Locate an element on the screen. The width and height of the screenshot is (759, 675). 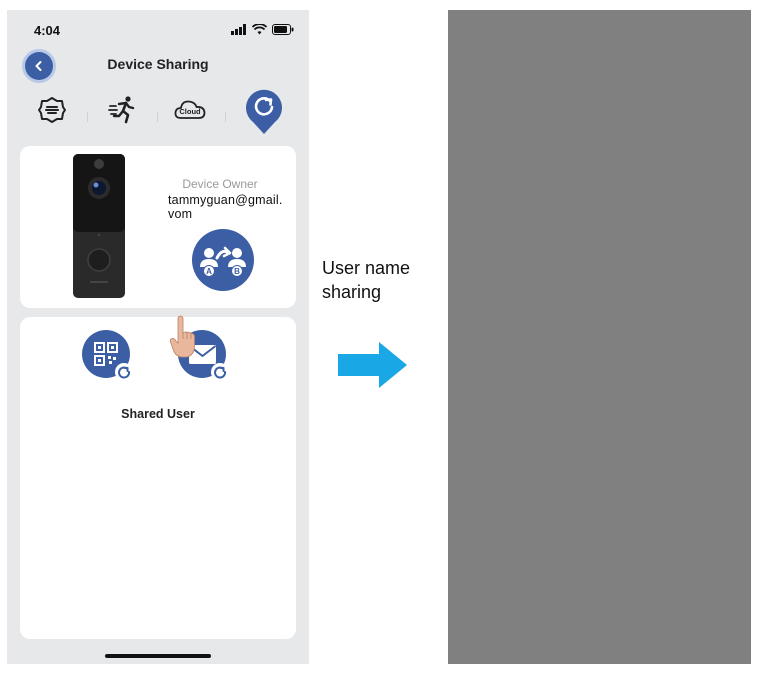
cloud-icon-text: Cloud is located at coordinates (190, 111).